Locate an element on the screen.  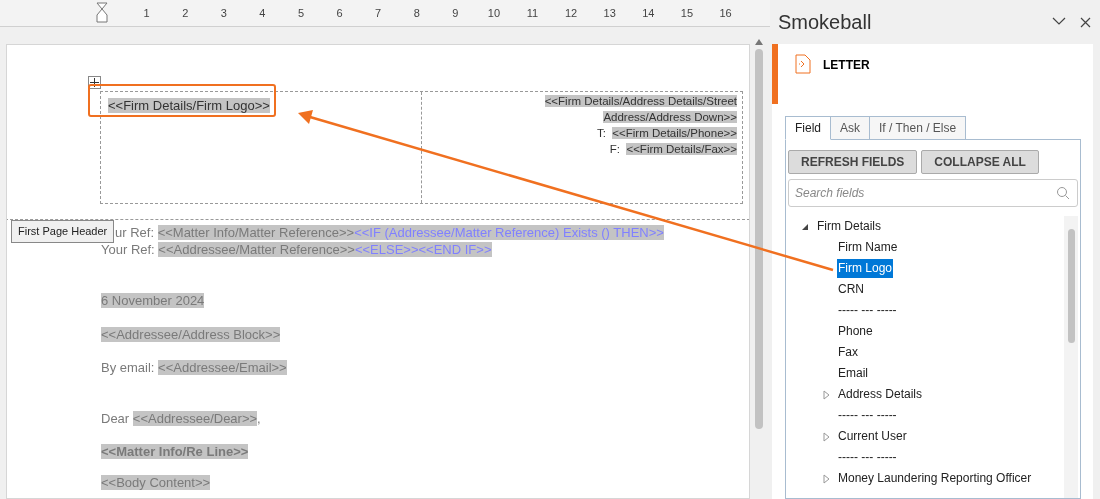
header-tag: First Page Header is located at coordinates (63, 231).